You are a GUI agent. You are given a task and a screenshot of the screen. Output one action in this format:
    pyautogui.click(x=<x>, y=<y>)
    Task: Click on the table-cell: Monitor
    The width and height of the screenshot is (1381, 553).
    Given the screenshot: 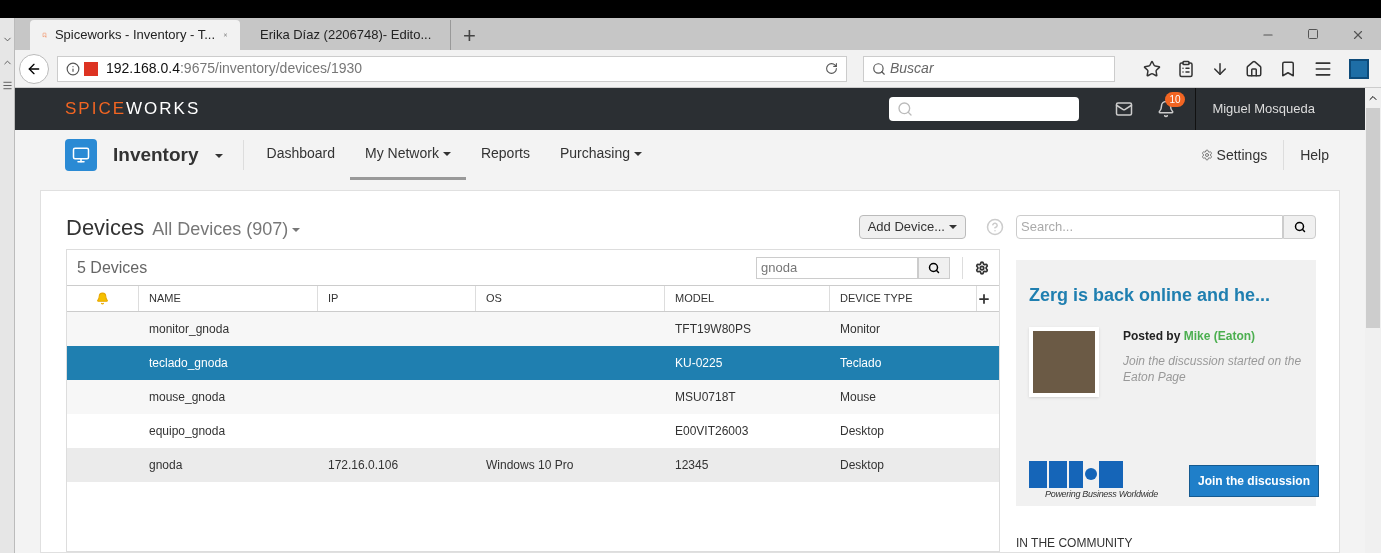 What is the action you would take?
    pyautogui.click(x=860, y=329)
    